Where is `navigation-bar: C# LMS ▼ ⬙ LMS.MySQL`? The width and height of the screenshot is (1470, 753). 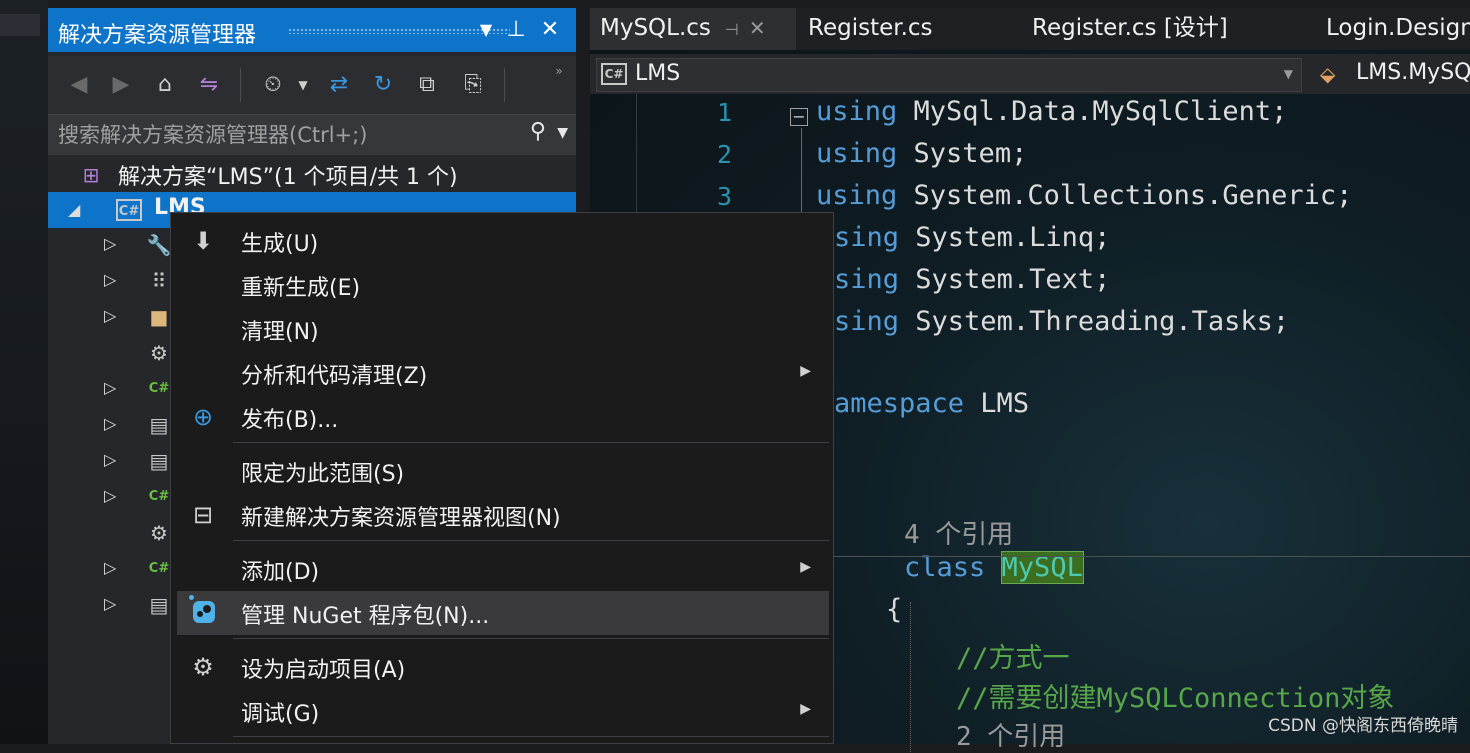 navigation-bar: C# LMS ▼ ⬙ LMS.MySQL is located at coordinates (1030, 74).